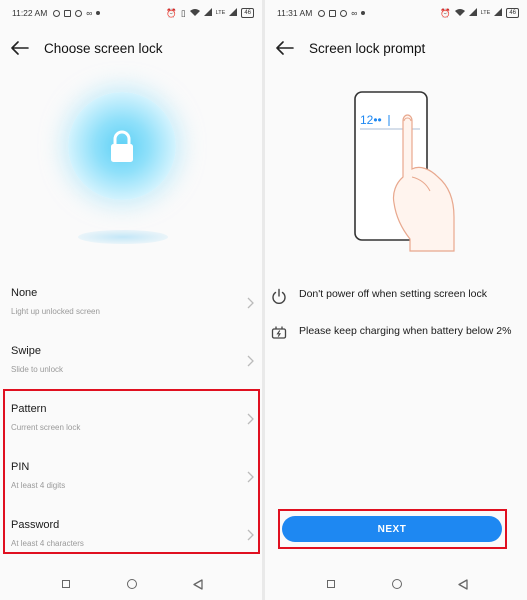 Image resolution: width=527 pixels, height=600 pixels. I want to click on tip-power: Don't power off when setting screen lock, so click(396, 296).